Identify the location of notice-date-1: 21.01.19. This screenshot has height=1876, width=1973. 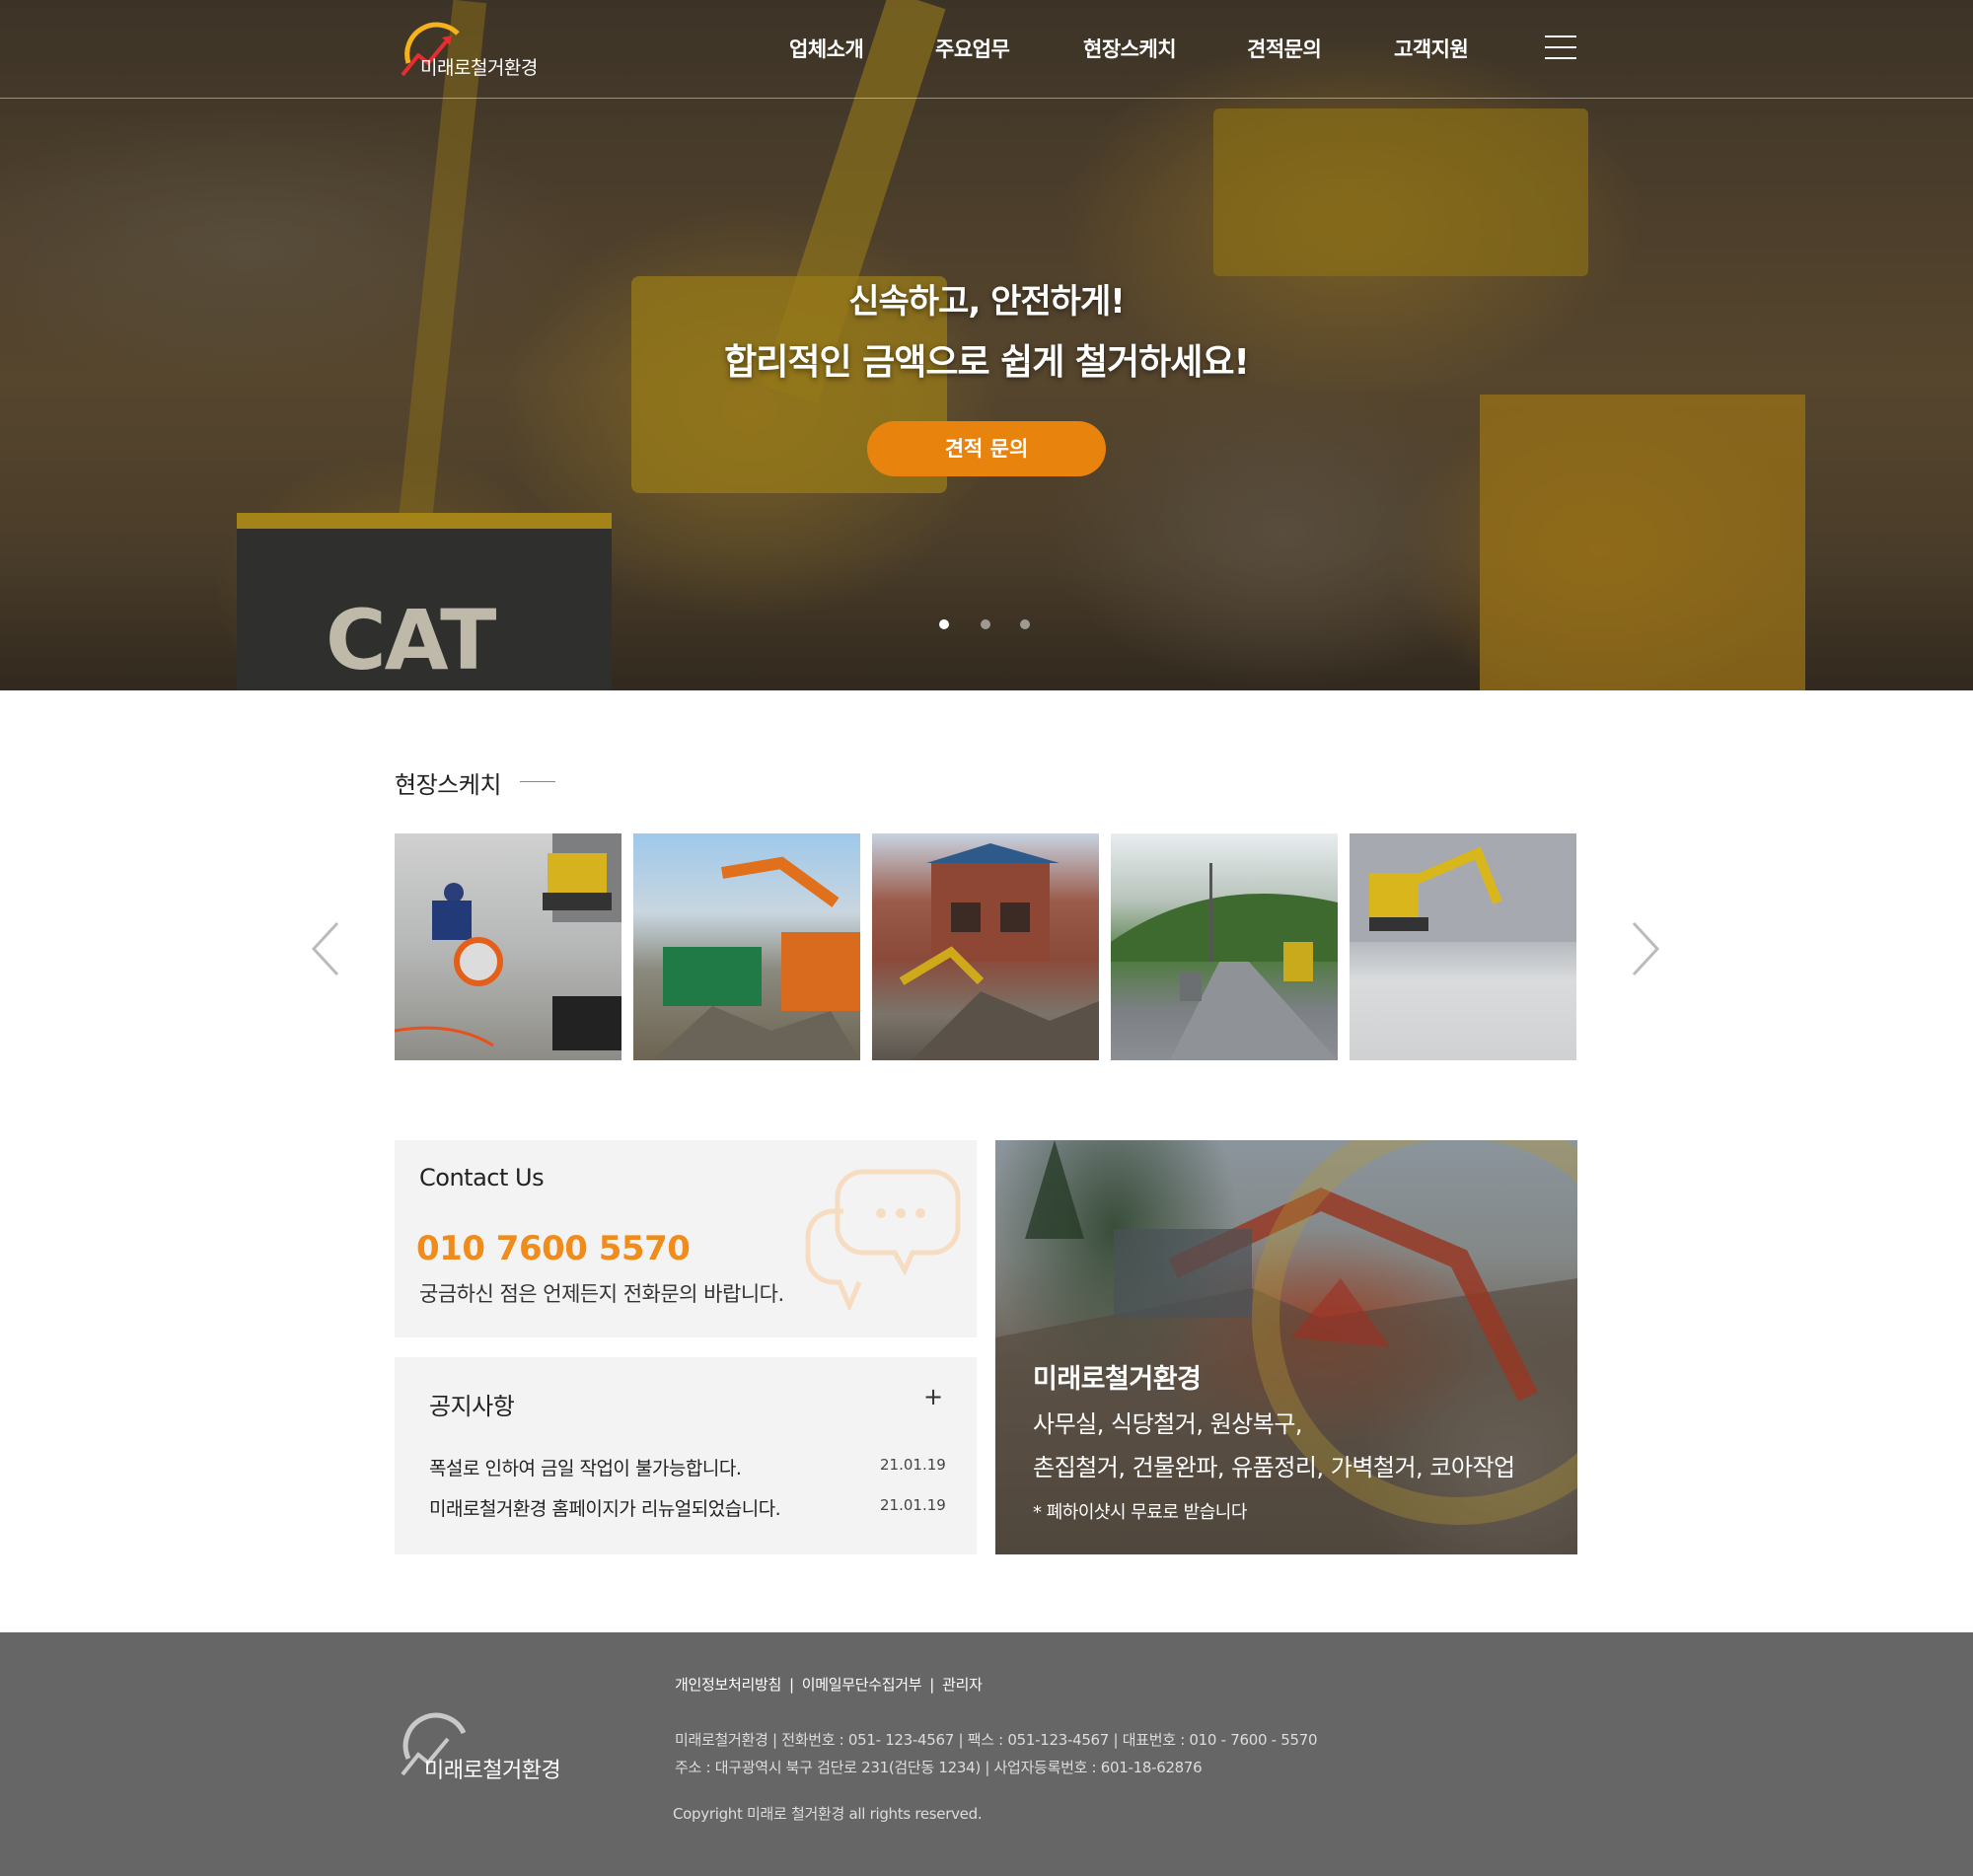
(913, 1465).